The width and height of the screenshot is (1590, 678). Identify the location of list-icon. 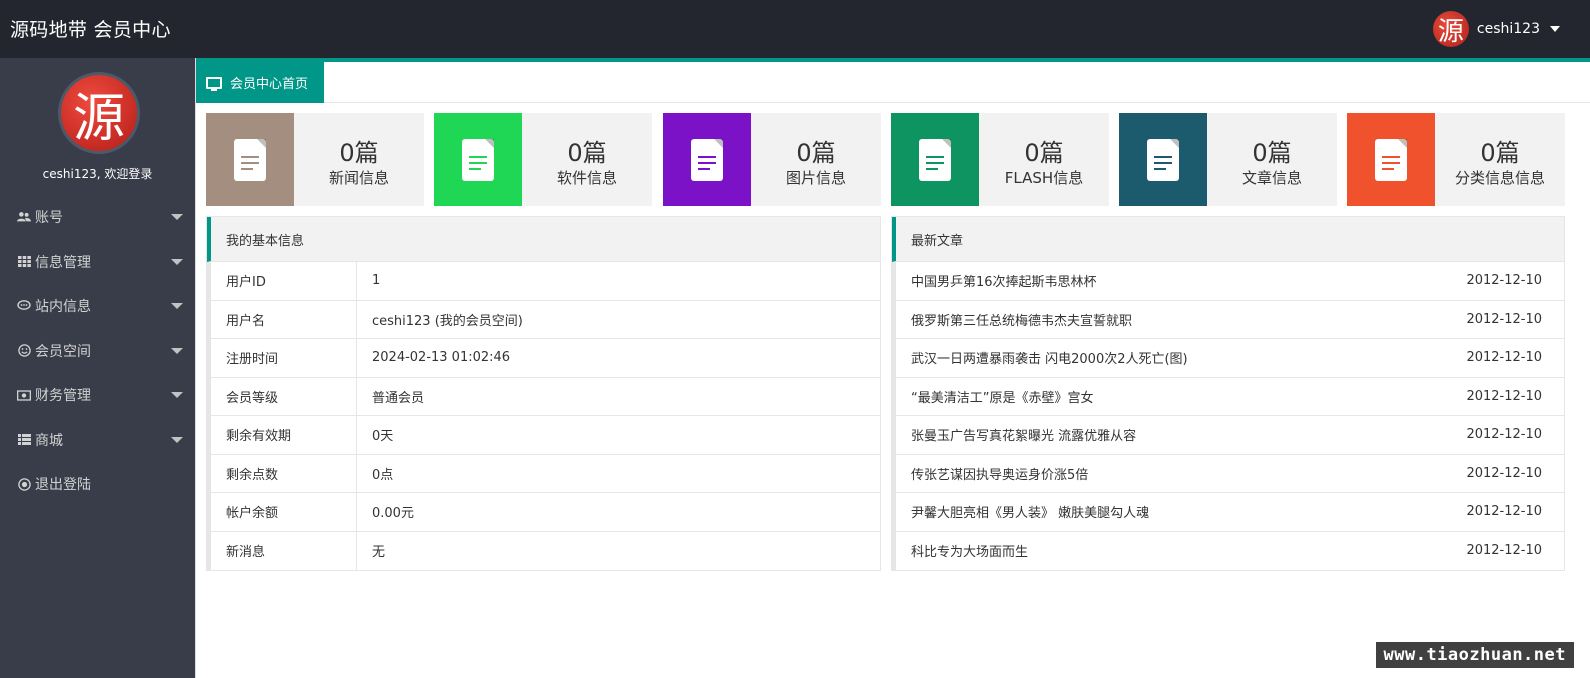
(24, 440).